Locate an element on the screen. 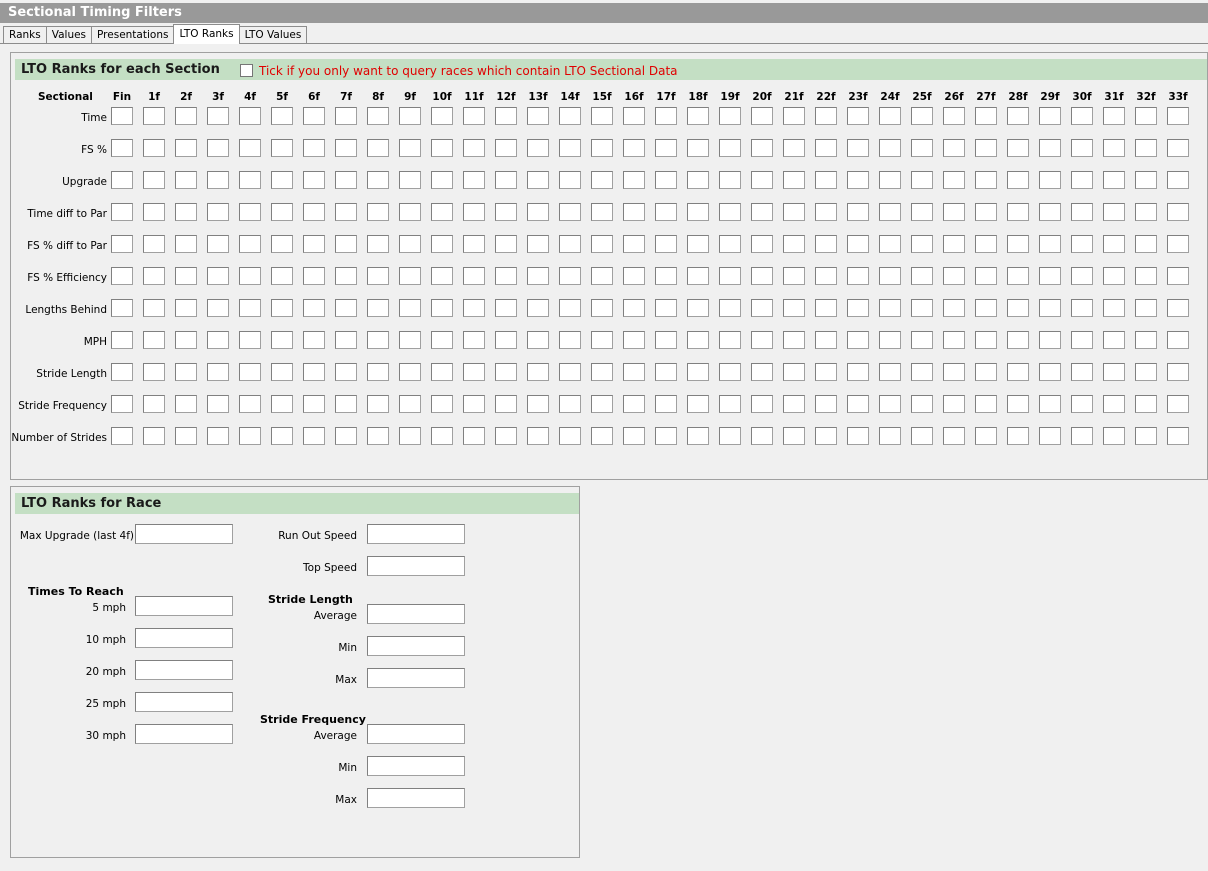 This screenshot has width=1208, height=871. rank-input-number-of-strides-8f is located at coordinates (378, 436).